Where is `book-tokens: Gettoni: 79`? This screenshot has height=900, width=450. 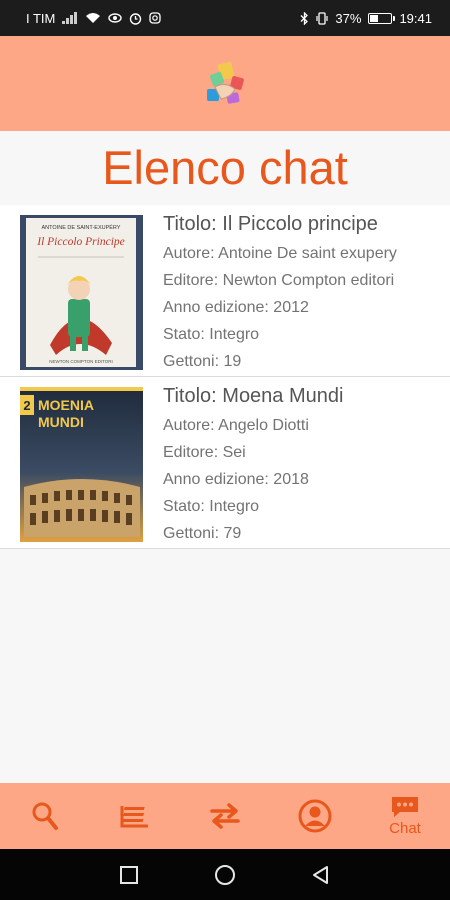
book-tokens: Gettoni: 79 is located at coordinates (202, 533).